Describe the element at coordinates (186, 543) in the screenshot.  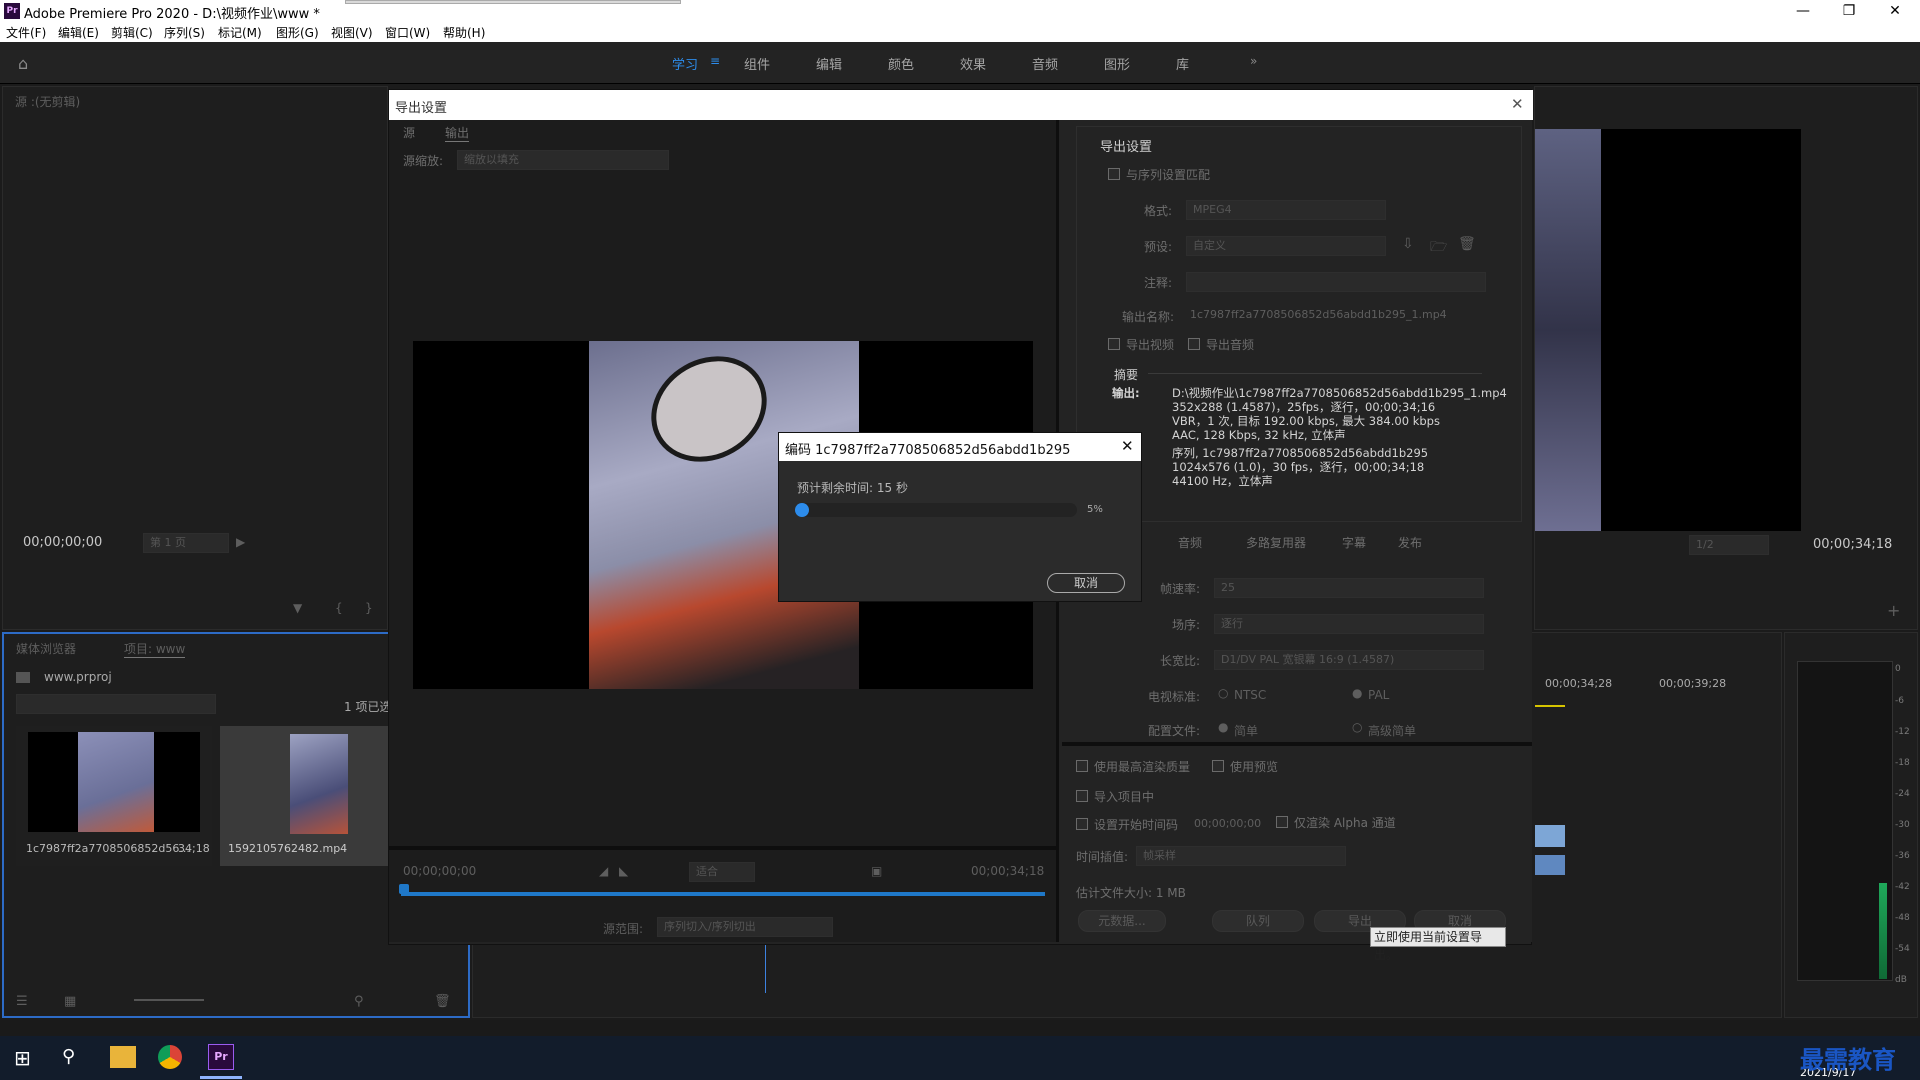
I see `source-page-select: 第 1 页` at that location.